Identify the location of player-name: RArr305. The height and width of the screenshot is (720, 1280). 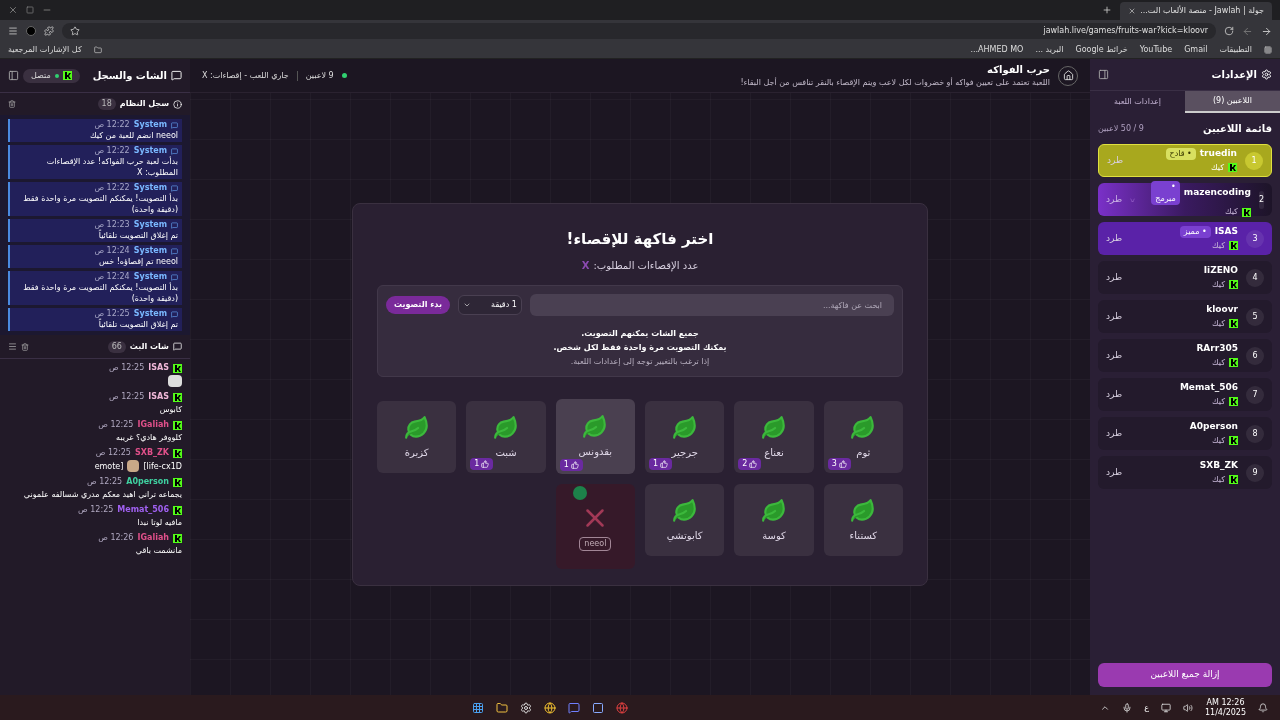
(1217, 349).